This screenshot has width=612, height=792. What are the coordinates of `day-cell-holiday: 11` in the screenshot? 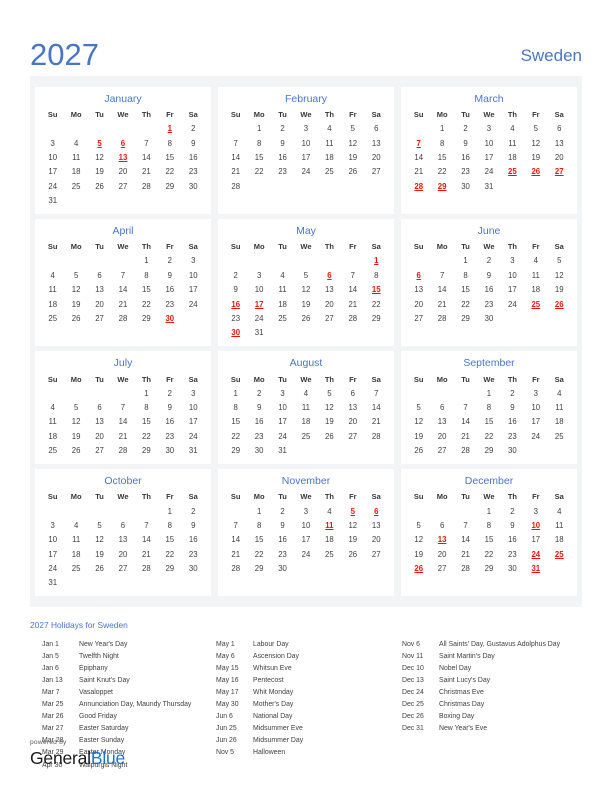 It's located at (329, 525).